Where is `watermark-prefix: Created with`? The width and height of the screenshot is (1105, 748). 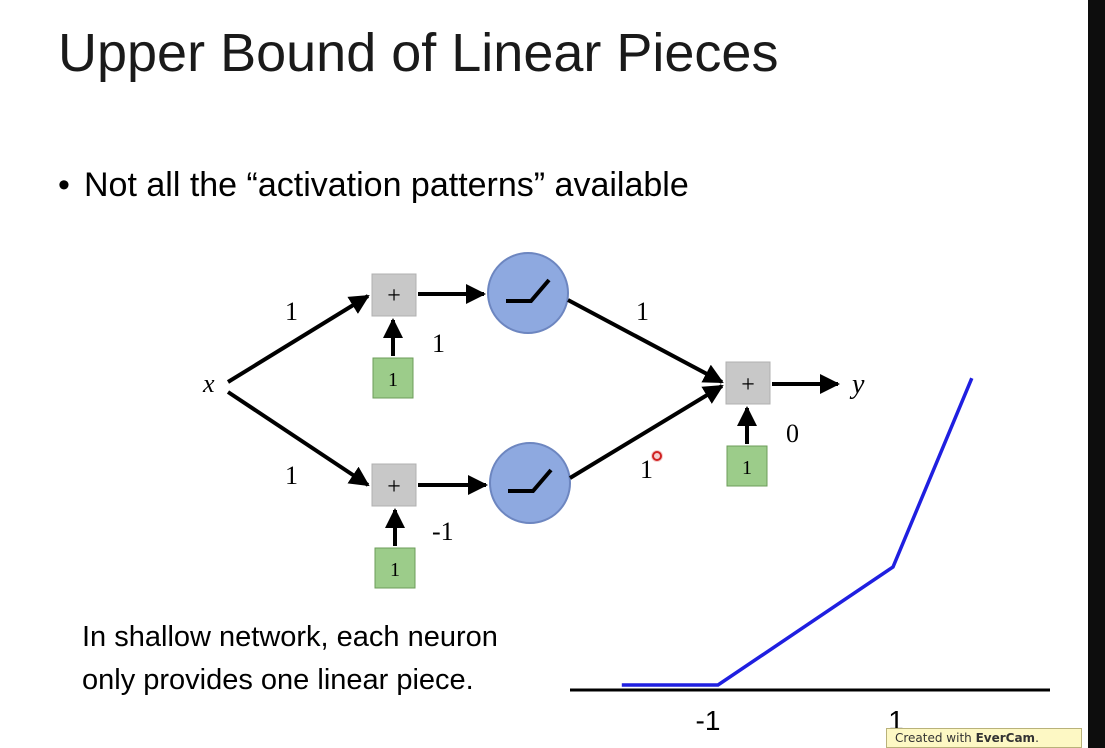 watermark-prefix: Created with is located at coordinates (935, 738).